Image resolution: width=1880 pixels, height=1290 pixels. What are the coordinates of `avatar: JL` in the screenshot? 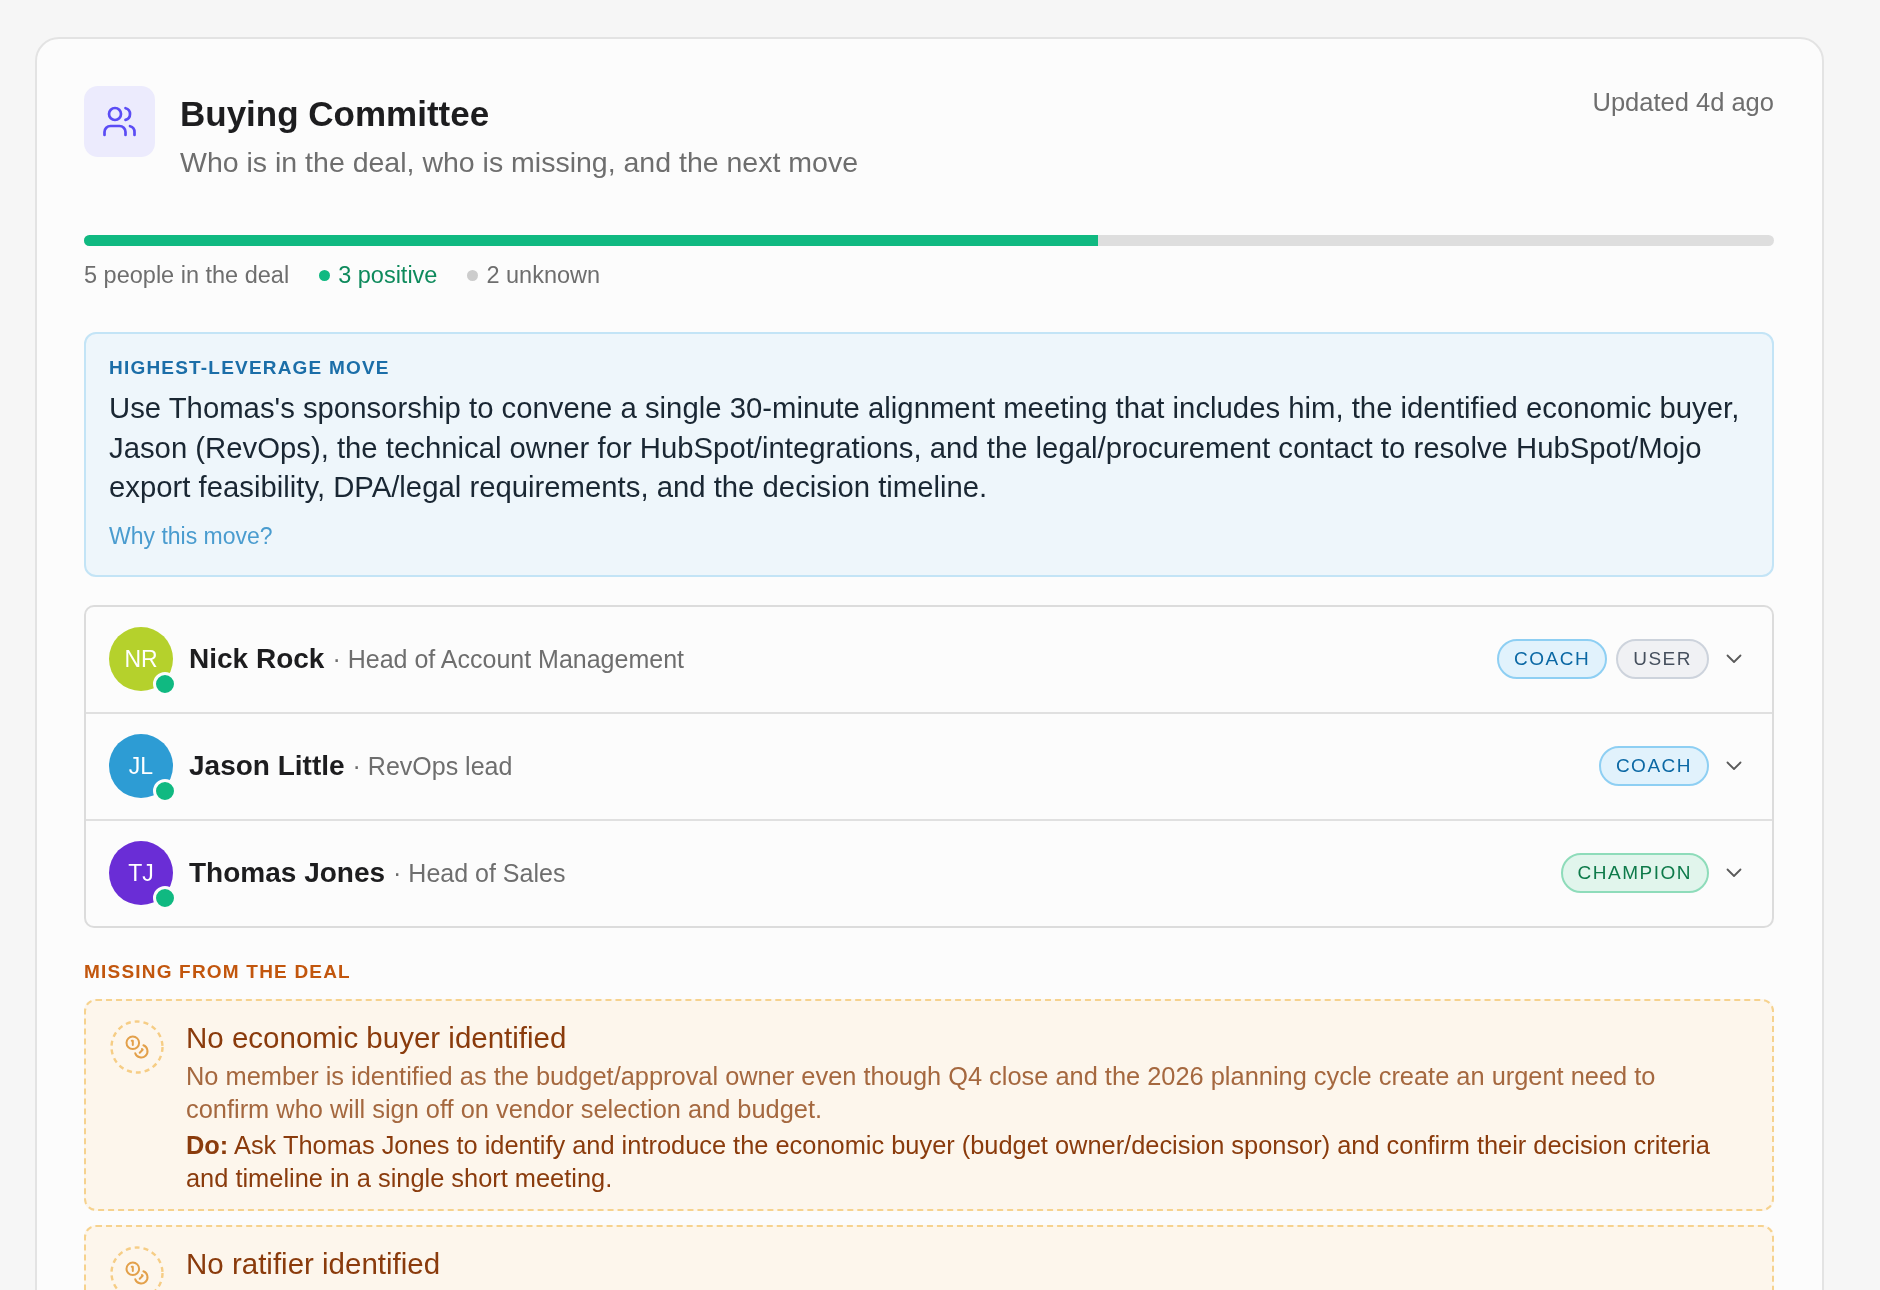 It's located at (141, 766).